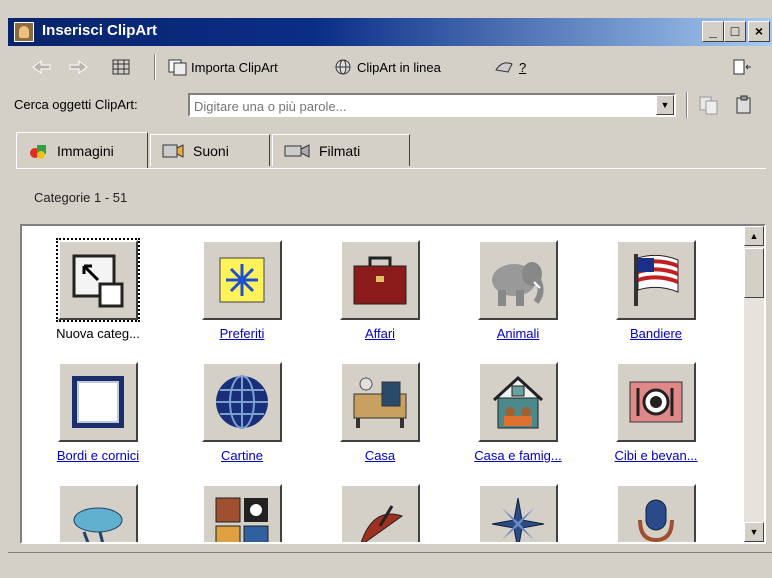  Describe the element at coordinates (656, 333) in the screenshot. I see `category-label: Bandiere` at that location.